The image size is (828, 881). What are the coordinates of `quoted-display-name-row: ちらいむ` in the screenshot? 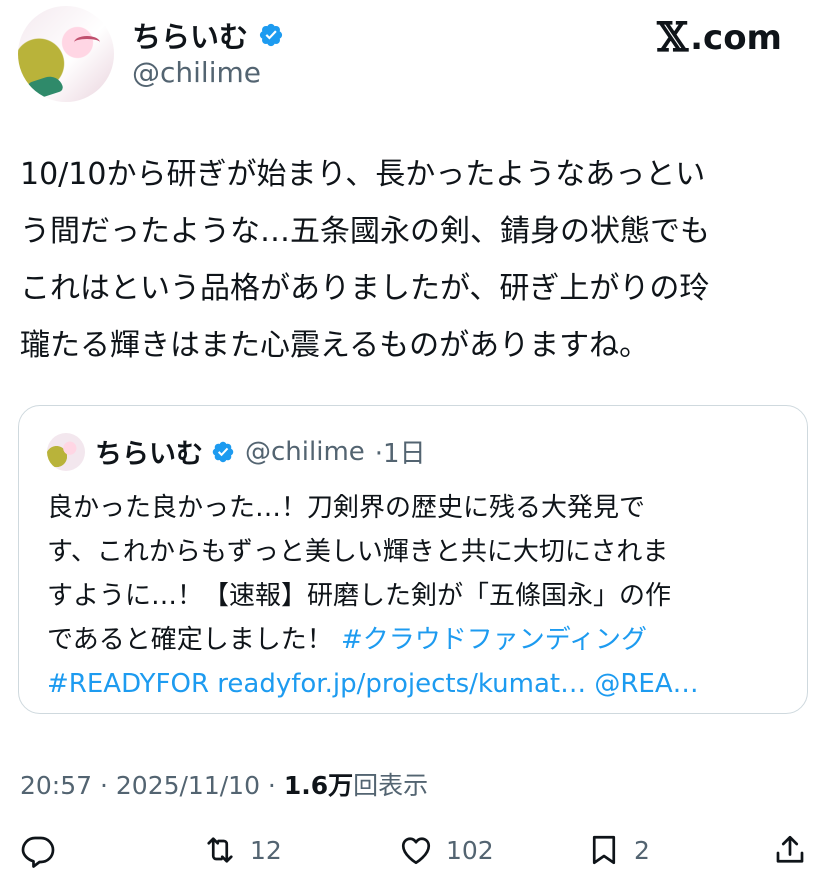 It's located at (165, 451).